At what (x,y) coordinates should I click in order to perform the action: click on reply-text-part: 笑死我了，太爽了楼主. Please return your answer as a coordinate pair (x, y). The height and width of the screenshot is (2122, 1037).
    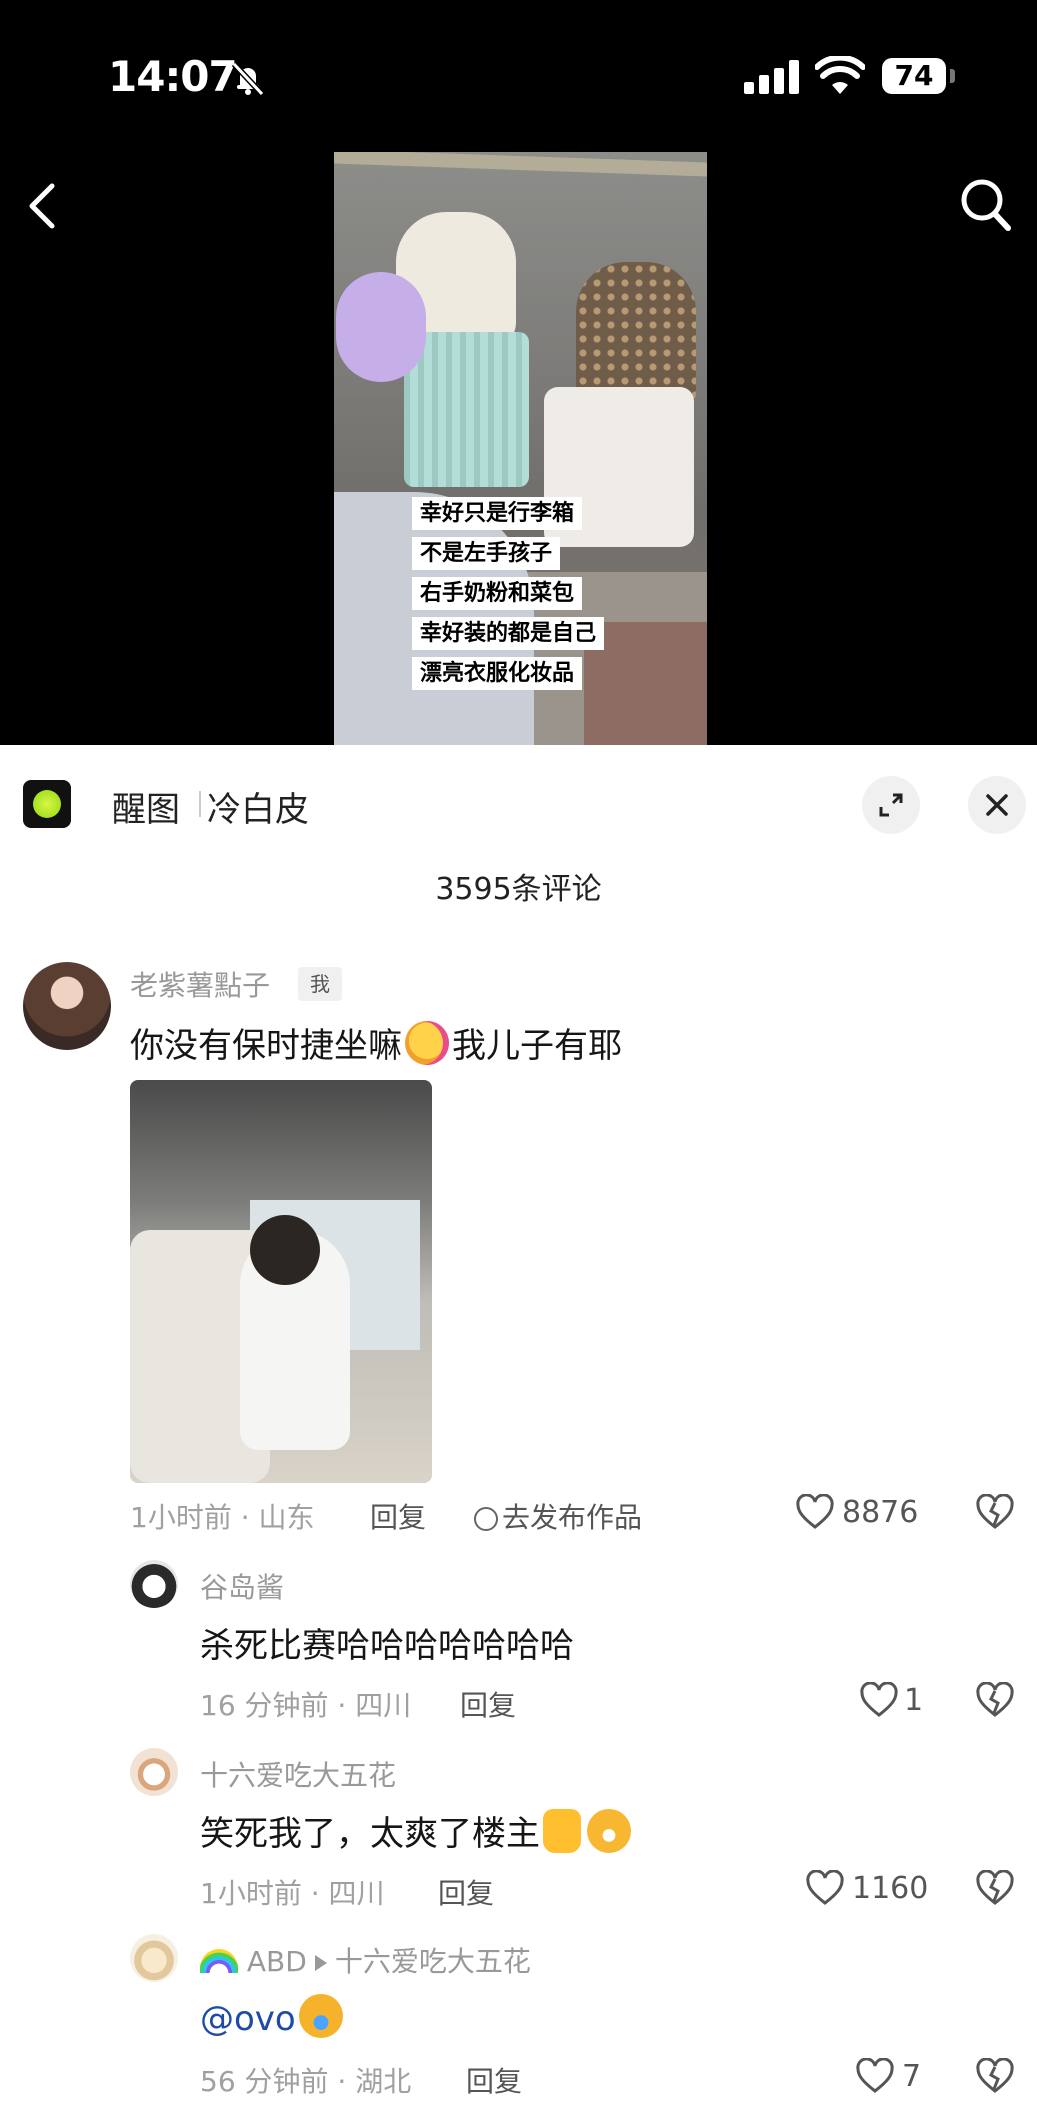
    Looking at the image, I should click on (370, 1834).